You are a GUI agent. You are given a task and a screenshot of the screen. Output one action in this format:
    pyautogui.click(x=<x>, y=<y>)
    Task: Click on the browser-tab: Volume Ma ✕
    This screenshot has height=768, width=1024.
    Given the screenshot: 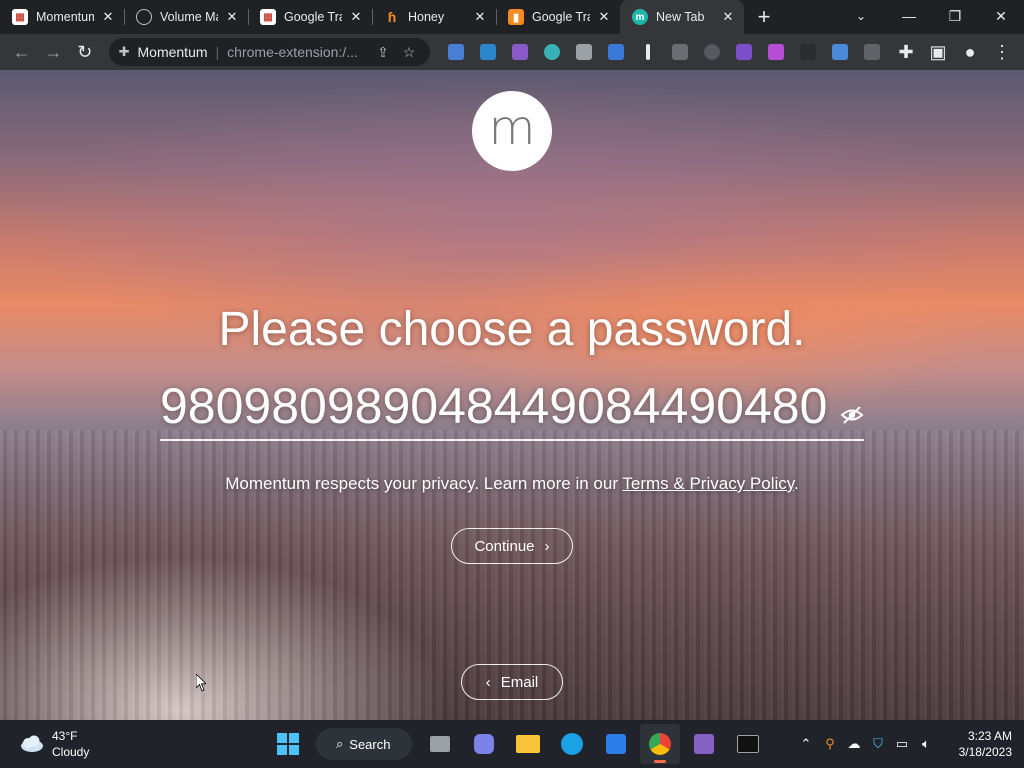 What is the action you would take?
    pyautogui.click(x=186, y=17)
    